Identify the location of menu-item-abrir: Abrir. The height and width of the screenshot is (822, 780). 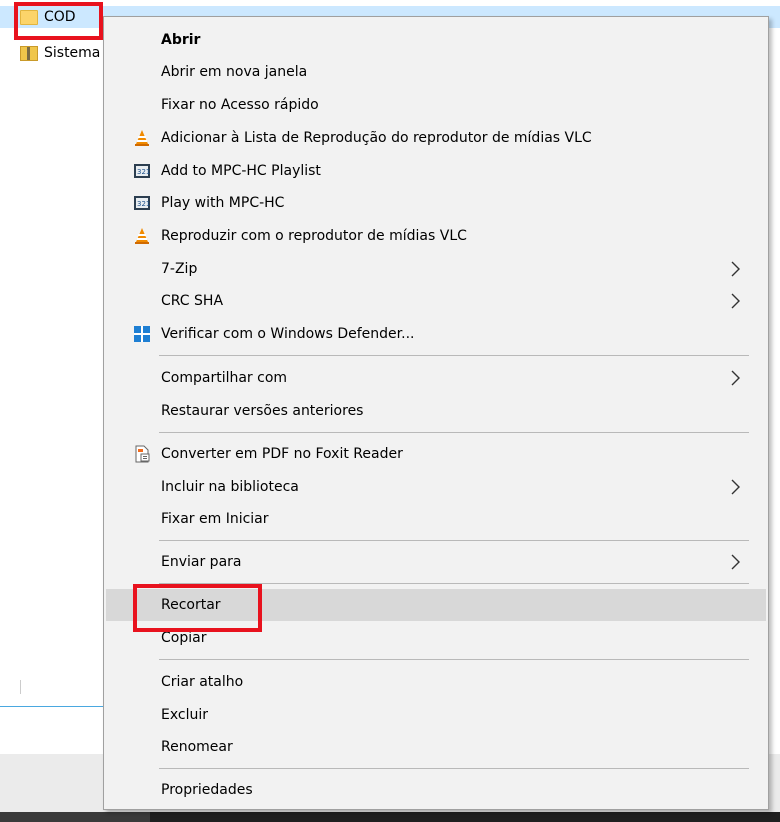
(436, 40).